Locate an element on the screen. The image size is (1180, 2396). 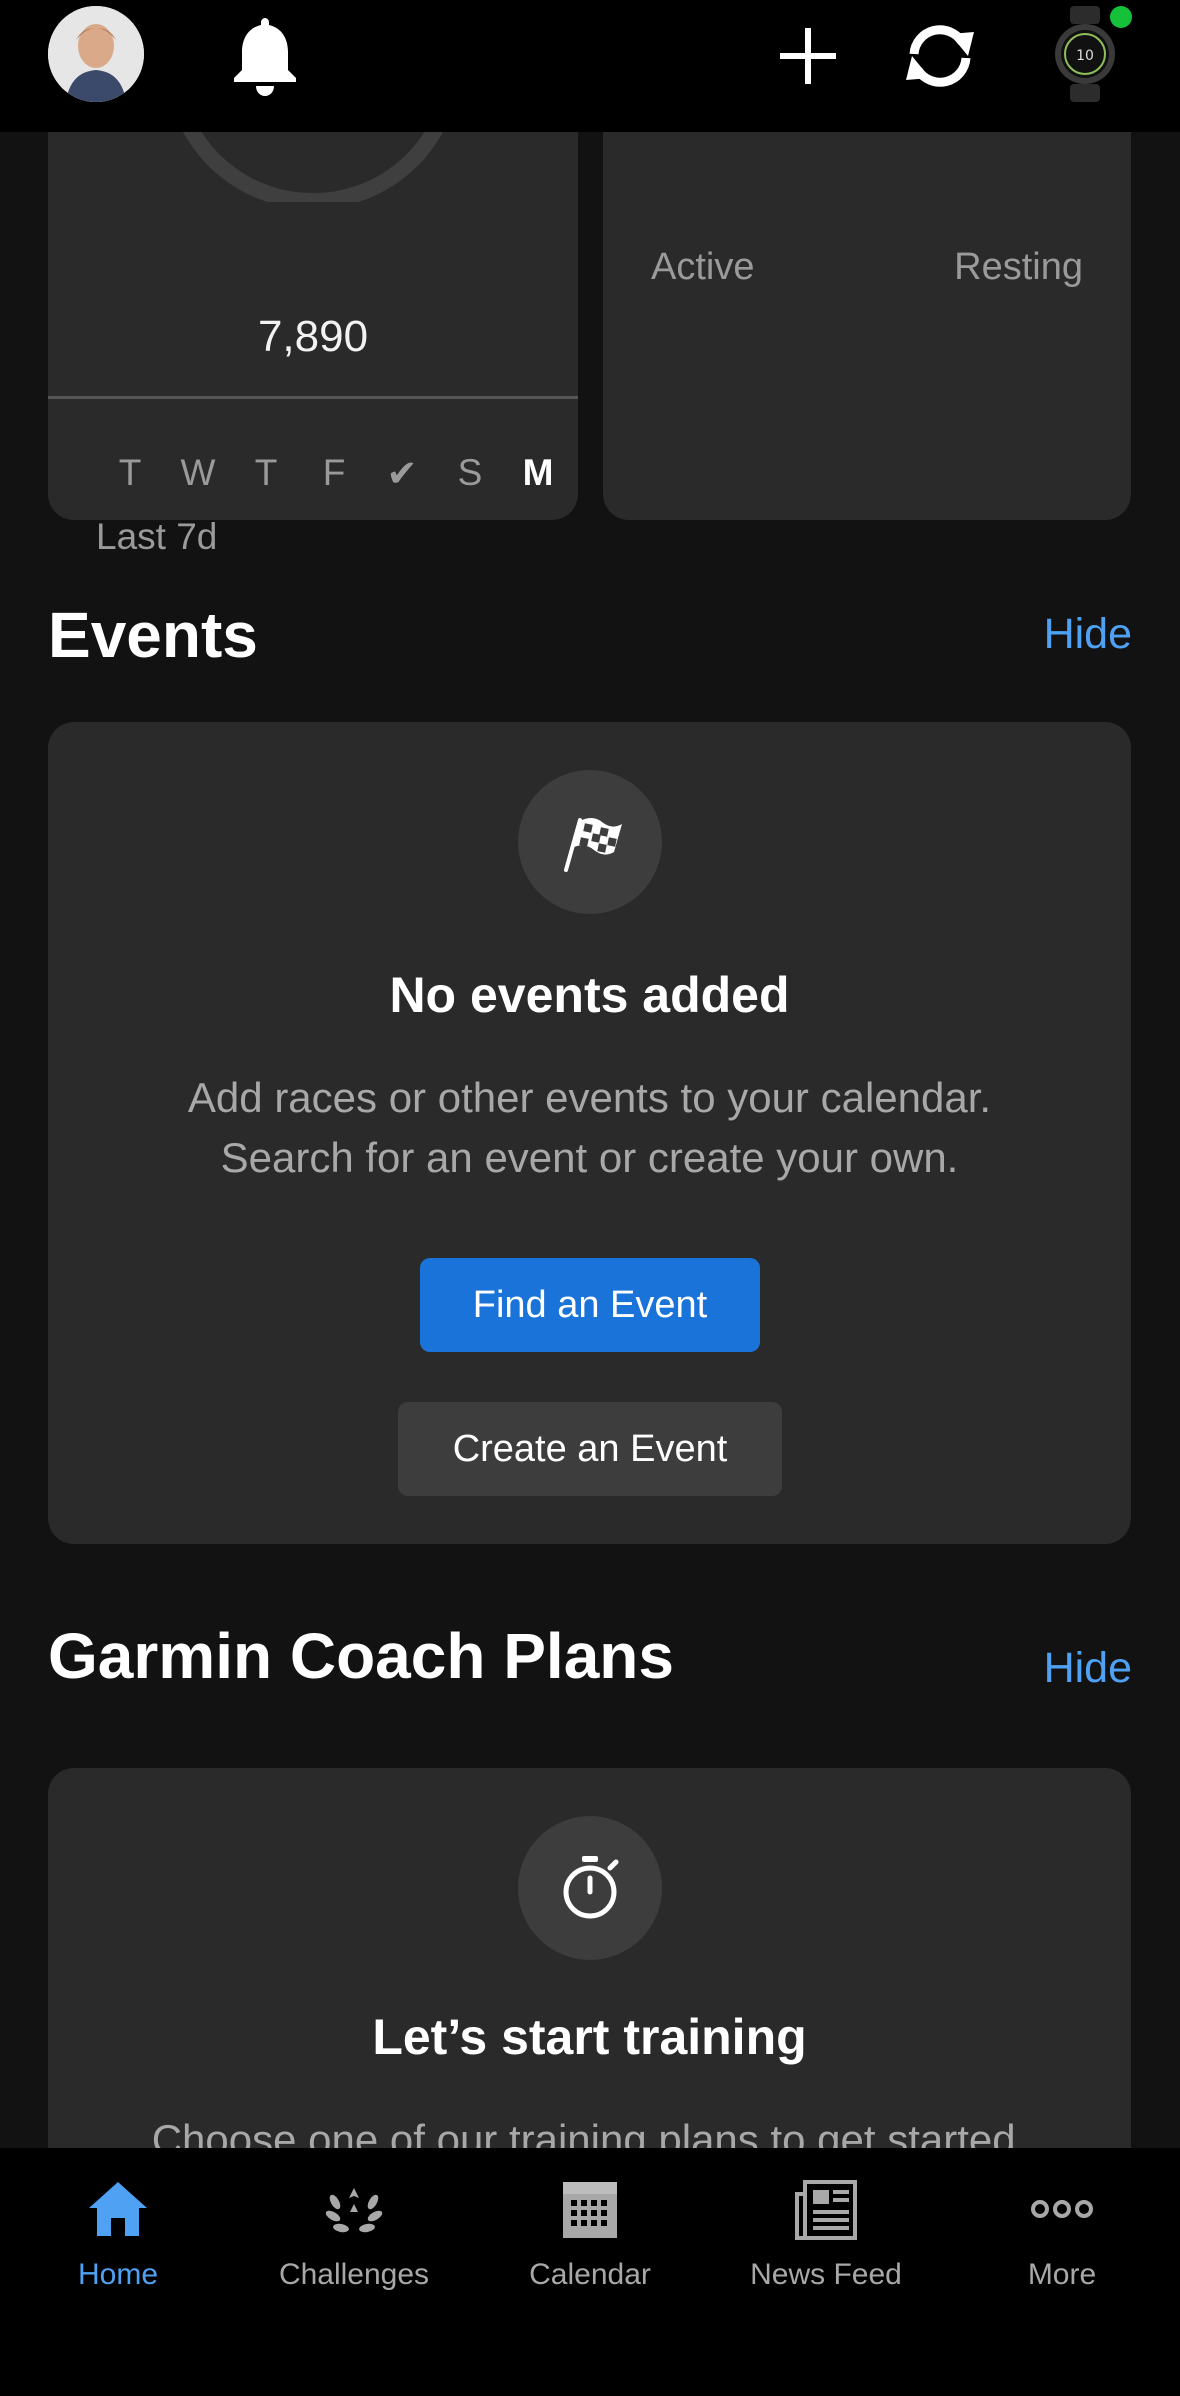
svg-text: 10 is located at coordinates (1085, 56).